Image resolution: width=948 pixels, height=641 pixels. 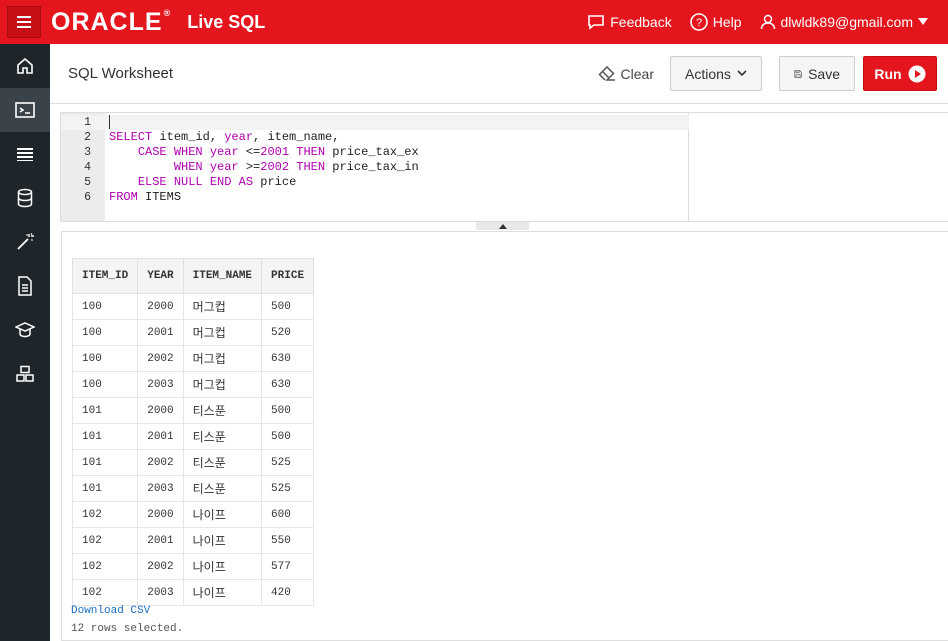 I want to click on table-cell: 630, so click(x=288, y=358).